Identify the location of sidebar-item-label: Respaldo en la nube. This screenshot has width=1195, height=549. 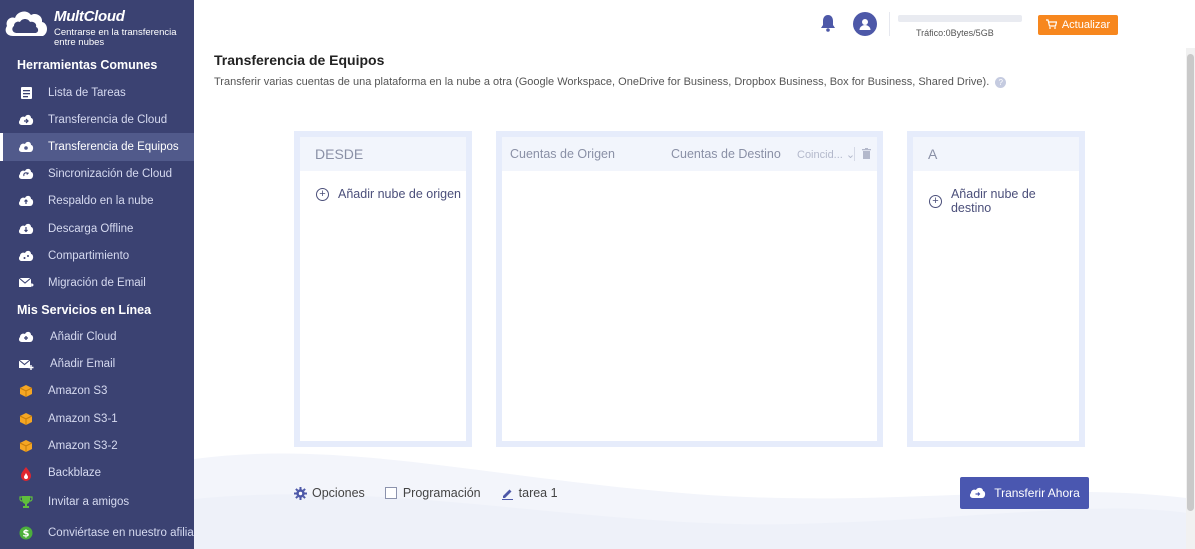
(101, 201).